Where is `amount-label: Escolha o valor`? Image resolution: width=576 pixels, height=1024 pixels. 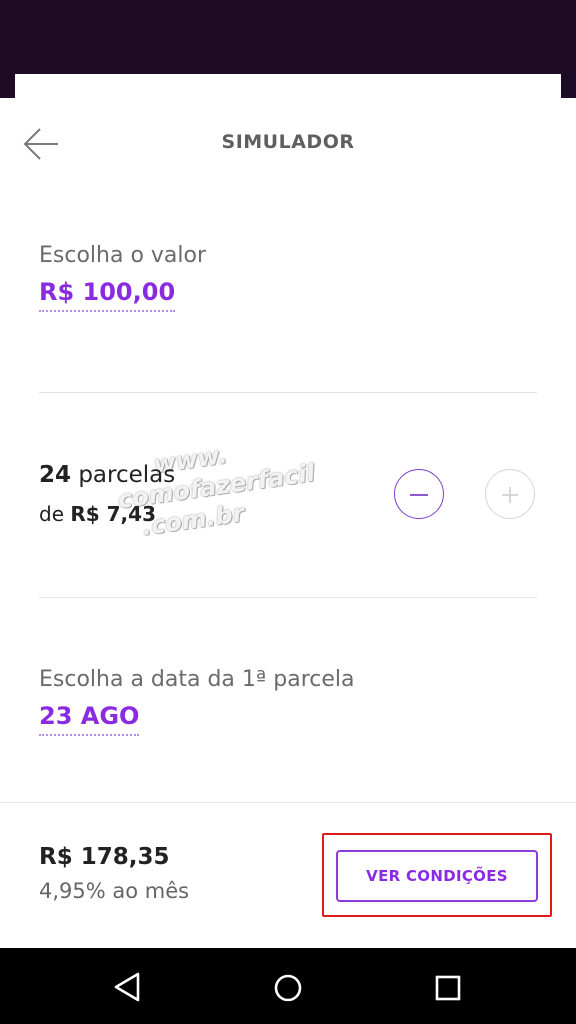 amount-label: Escolha o valor is located at coordinates (123, 255).